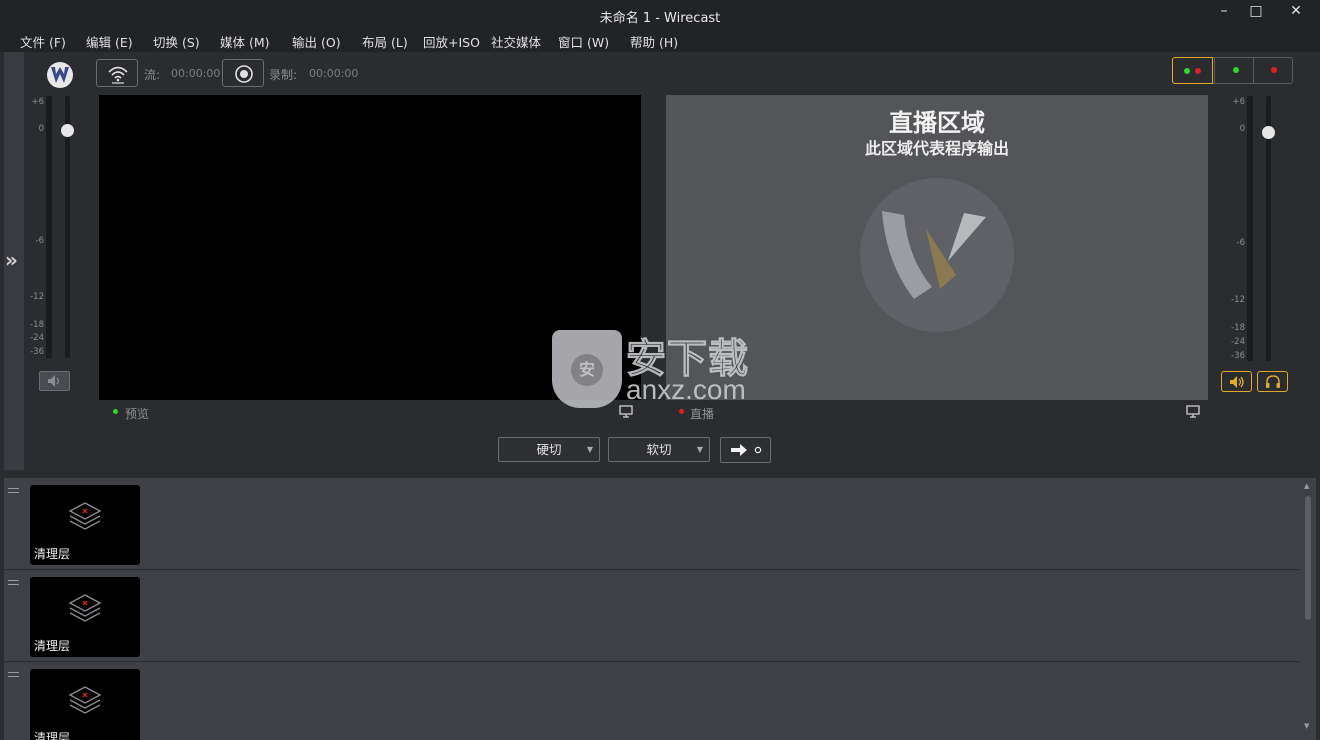  I want to click on monitor-icon, so click(1193, 411).